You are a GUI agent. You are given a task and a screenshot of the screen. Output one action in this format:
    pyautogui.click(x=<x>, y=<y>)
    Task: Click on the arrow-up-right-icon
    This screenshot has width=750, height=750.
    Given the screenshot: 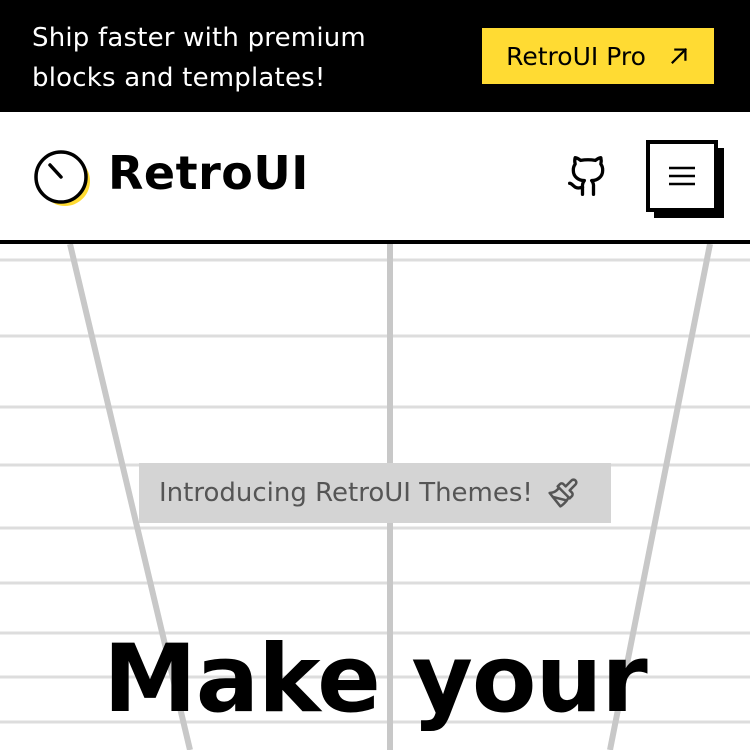 What is the action you would take?
    pyautogui.click(x=678, y=56)
    